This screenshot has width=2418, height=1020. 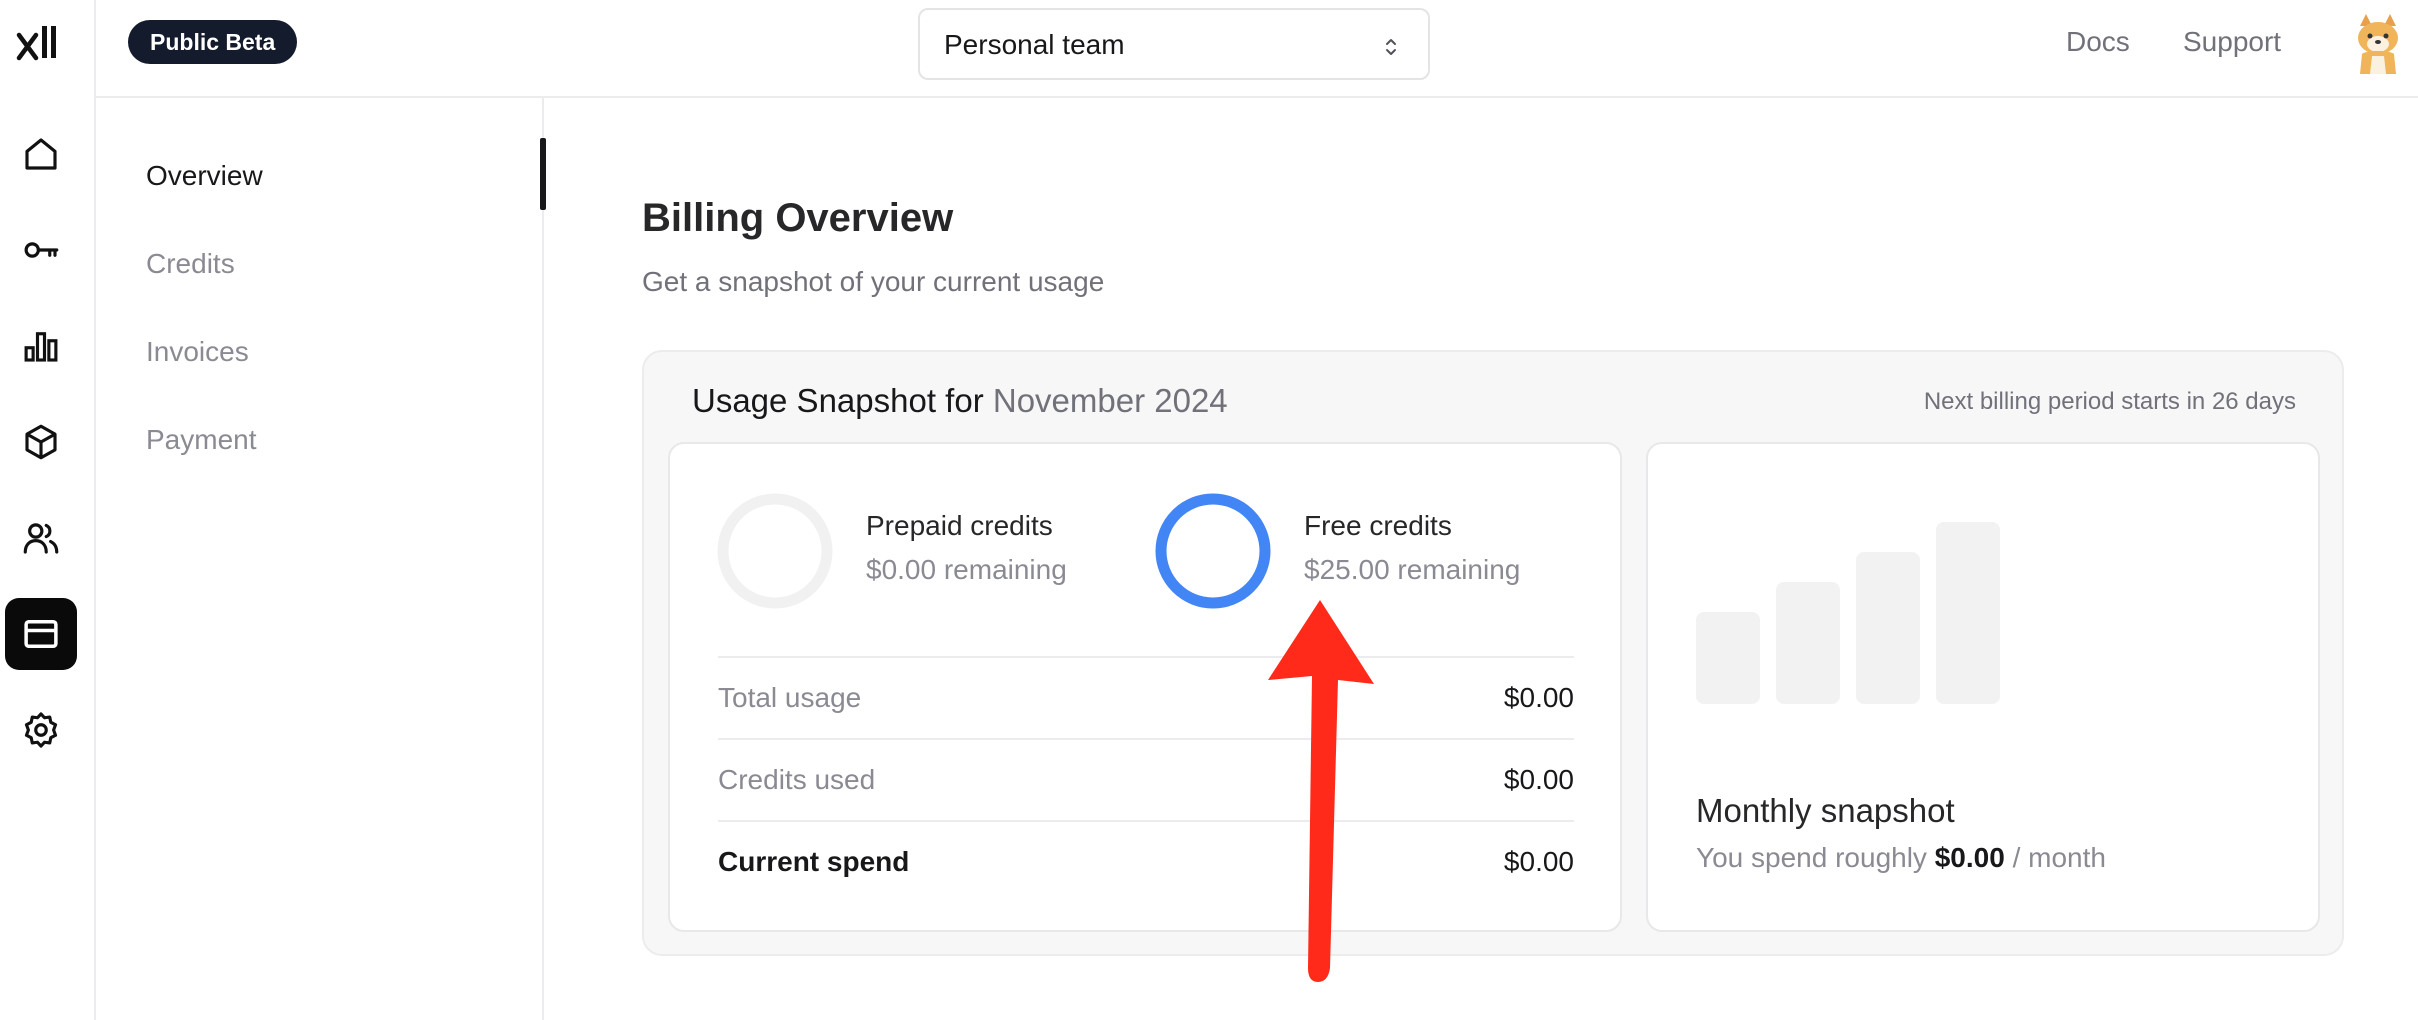 What do you see at coordinates (1146, 697) in the screenshot?
I see `usage-row-total: Total usage $0.00` at bounding box center [1146, 697].